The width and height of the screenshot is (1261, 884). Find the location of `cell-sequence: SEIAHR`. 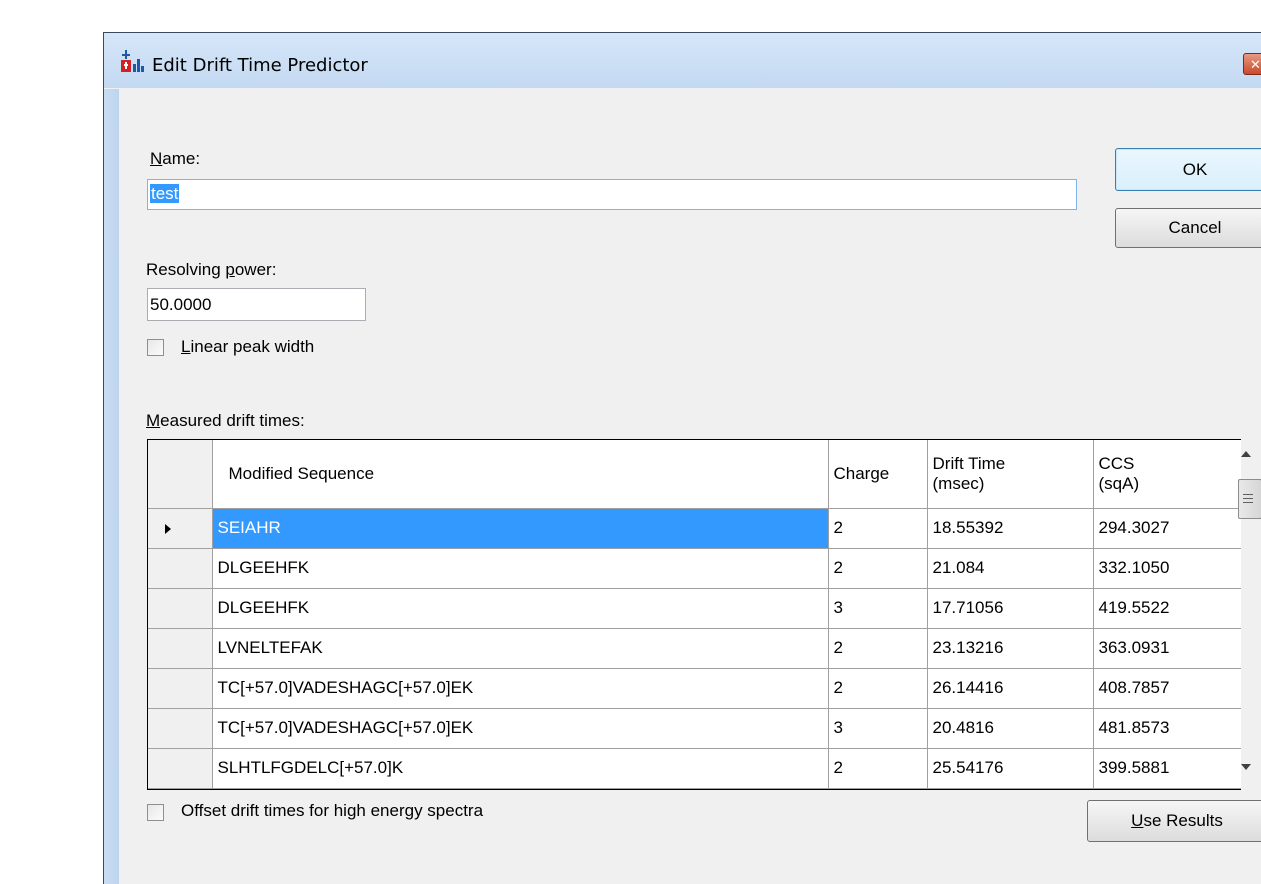

cell-sequence: SEIAHR is located at coordinates (520, 528).